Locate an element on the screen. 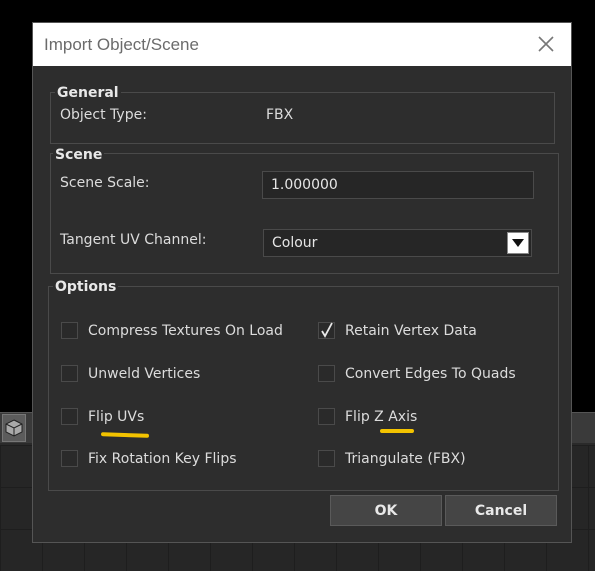 The height and width of the screenshot is (571, 595). fix-rotation-checkbox: Fix Rotation Key Flips is located at coordinates (149, 458).